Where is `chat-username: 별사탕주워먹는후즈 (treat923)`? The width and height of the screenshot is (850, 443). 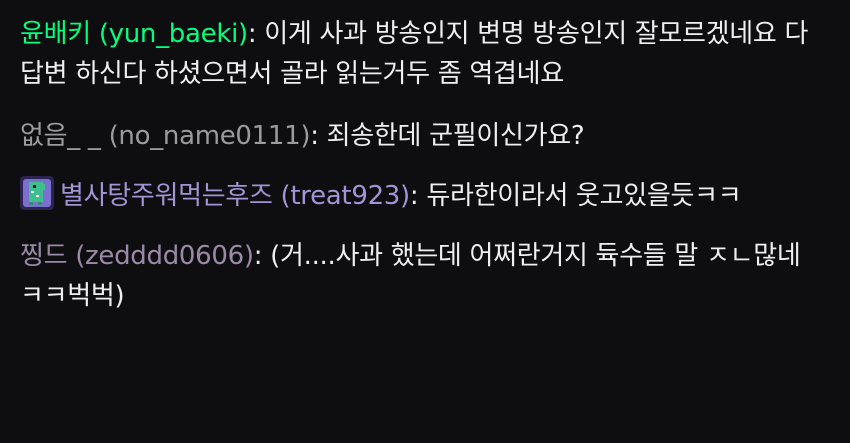 chat-username: 별사탕주워먹는후즈 (treat923) is located at coordinates (235, 196).